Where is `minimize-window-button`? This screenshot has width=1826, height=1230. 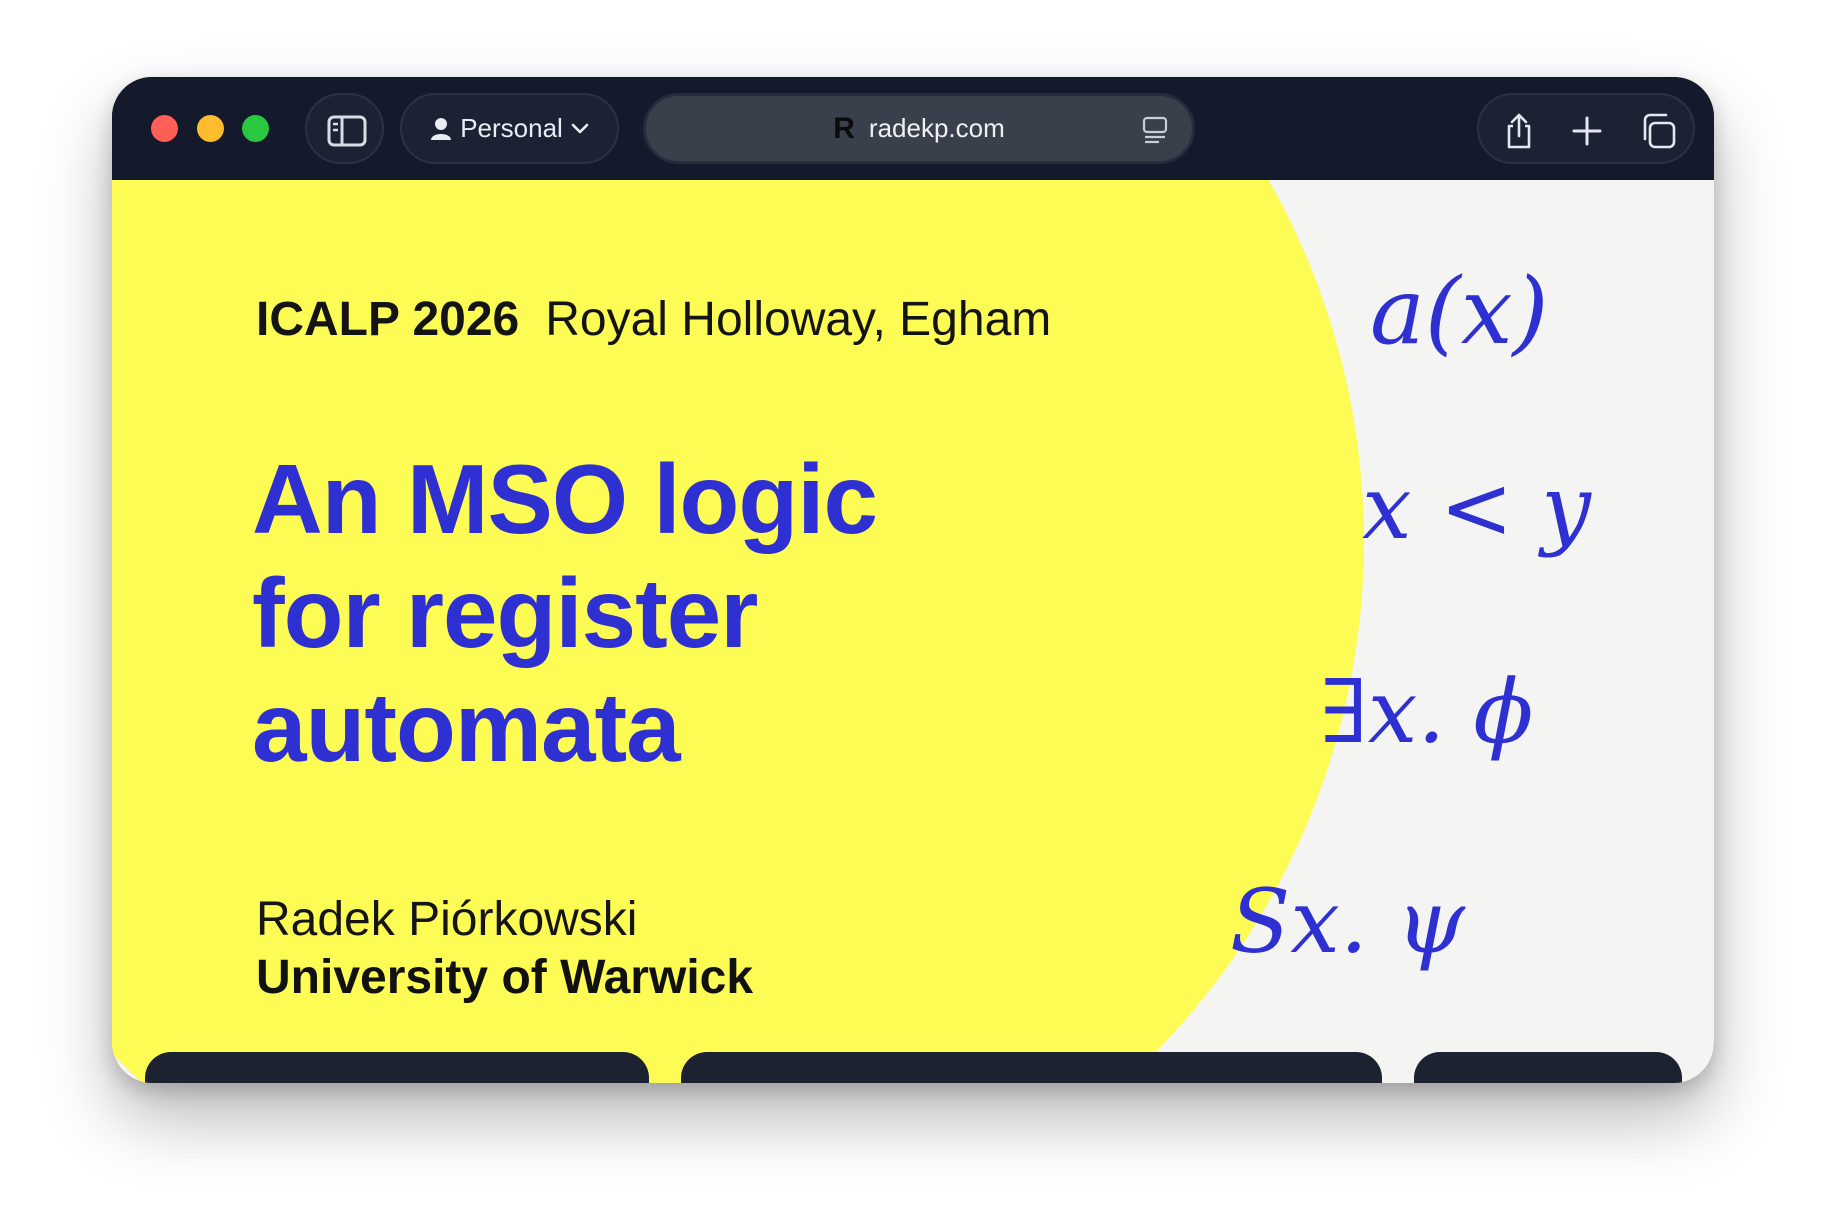
minimize-window-button is located at coordinates (210, 128).